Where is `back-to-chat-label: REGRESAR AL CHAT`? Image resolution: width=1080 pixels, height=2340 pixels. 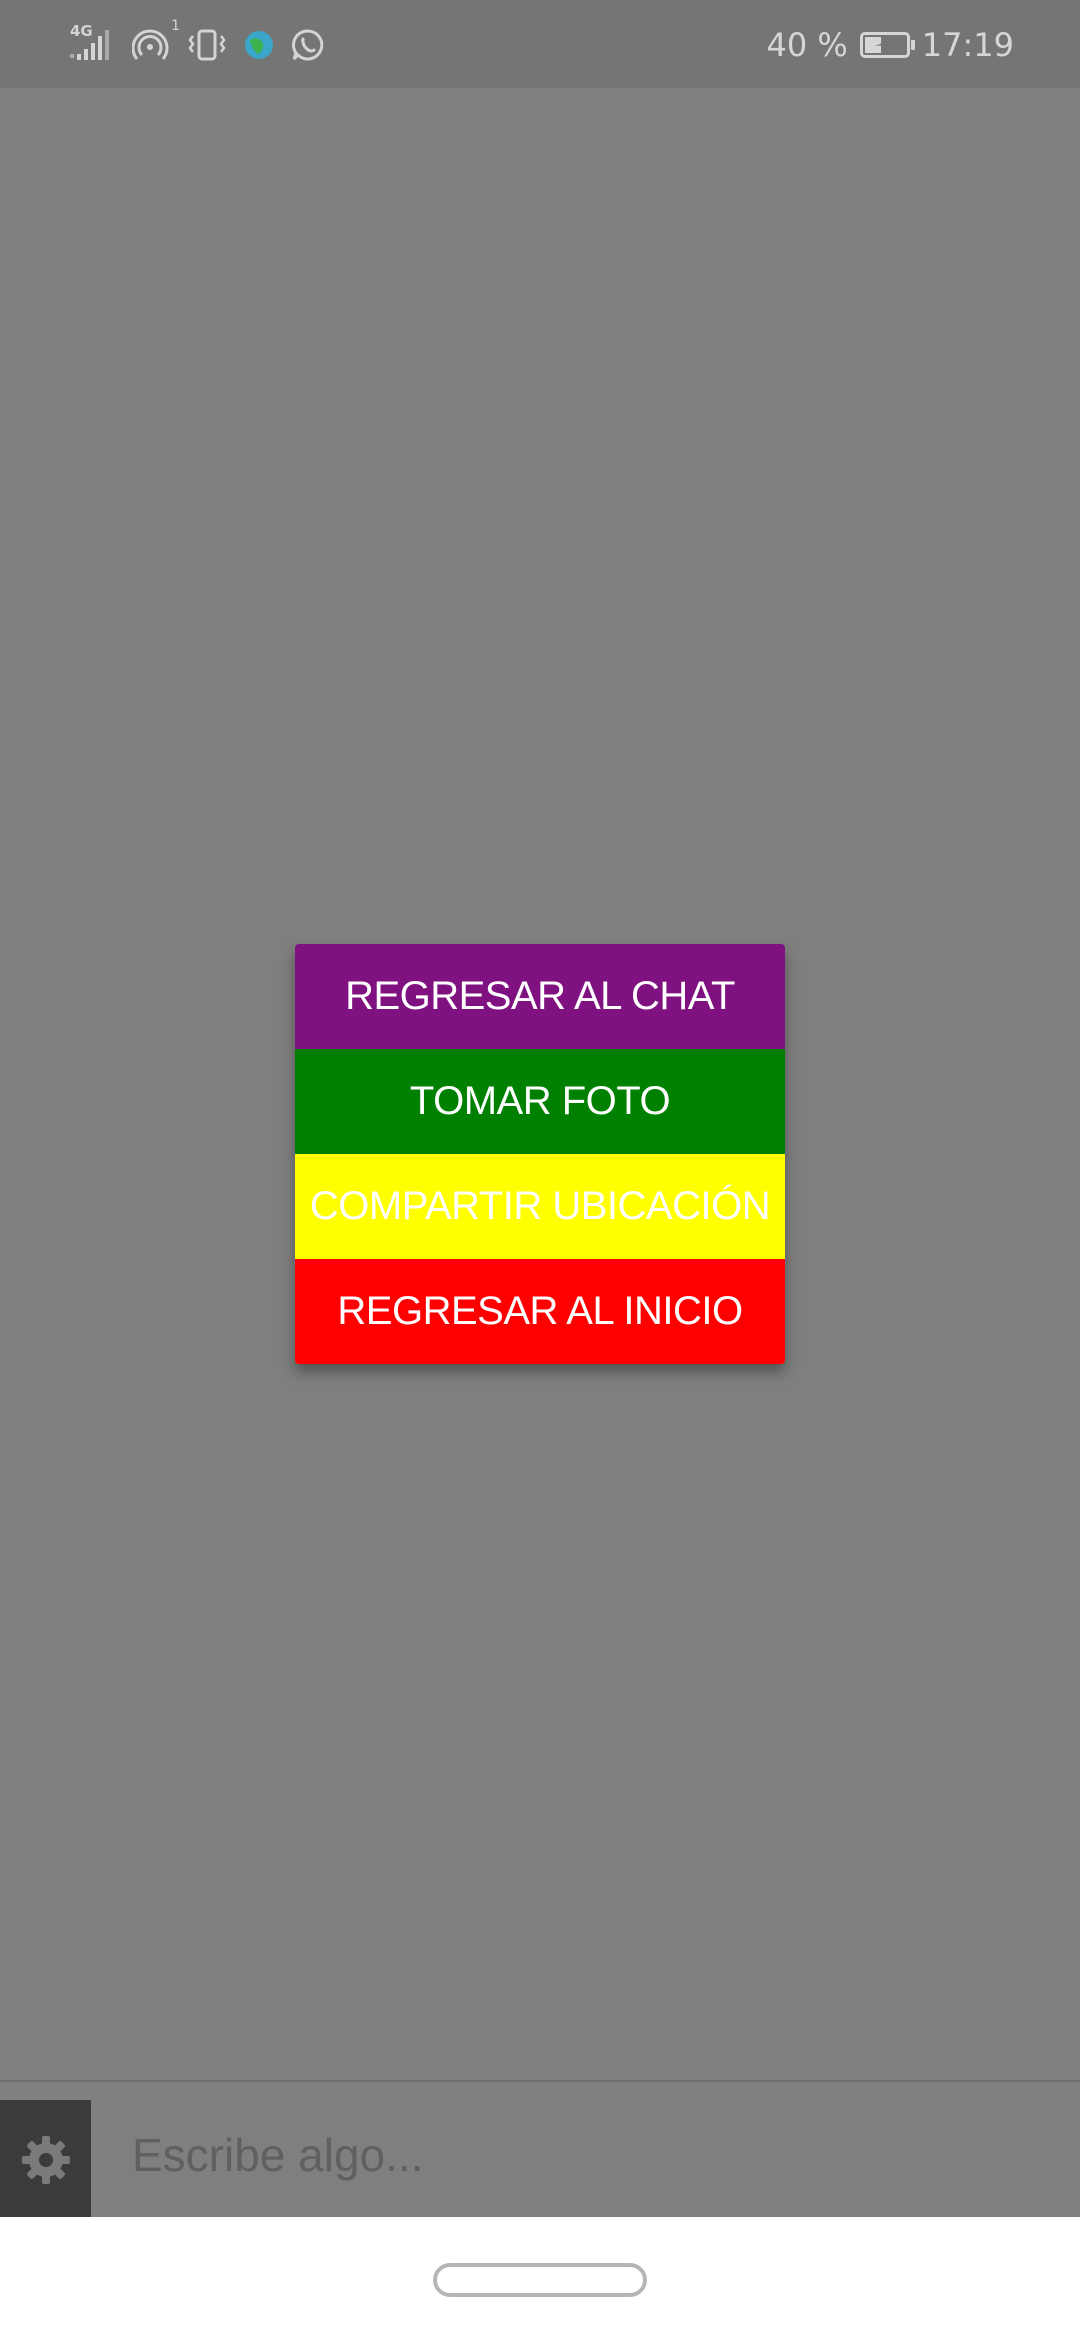 back-to-chat-label: REGRESAR AL CHAT is located at coordinates (540, 996).